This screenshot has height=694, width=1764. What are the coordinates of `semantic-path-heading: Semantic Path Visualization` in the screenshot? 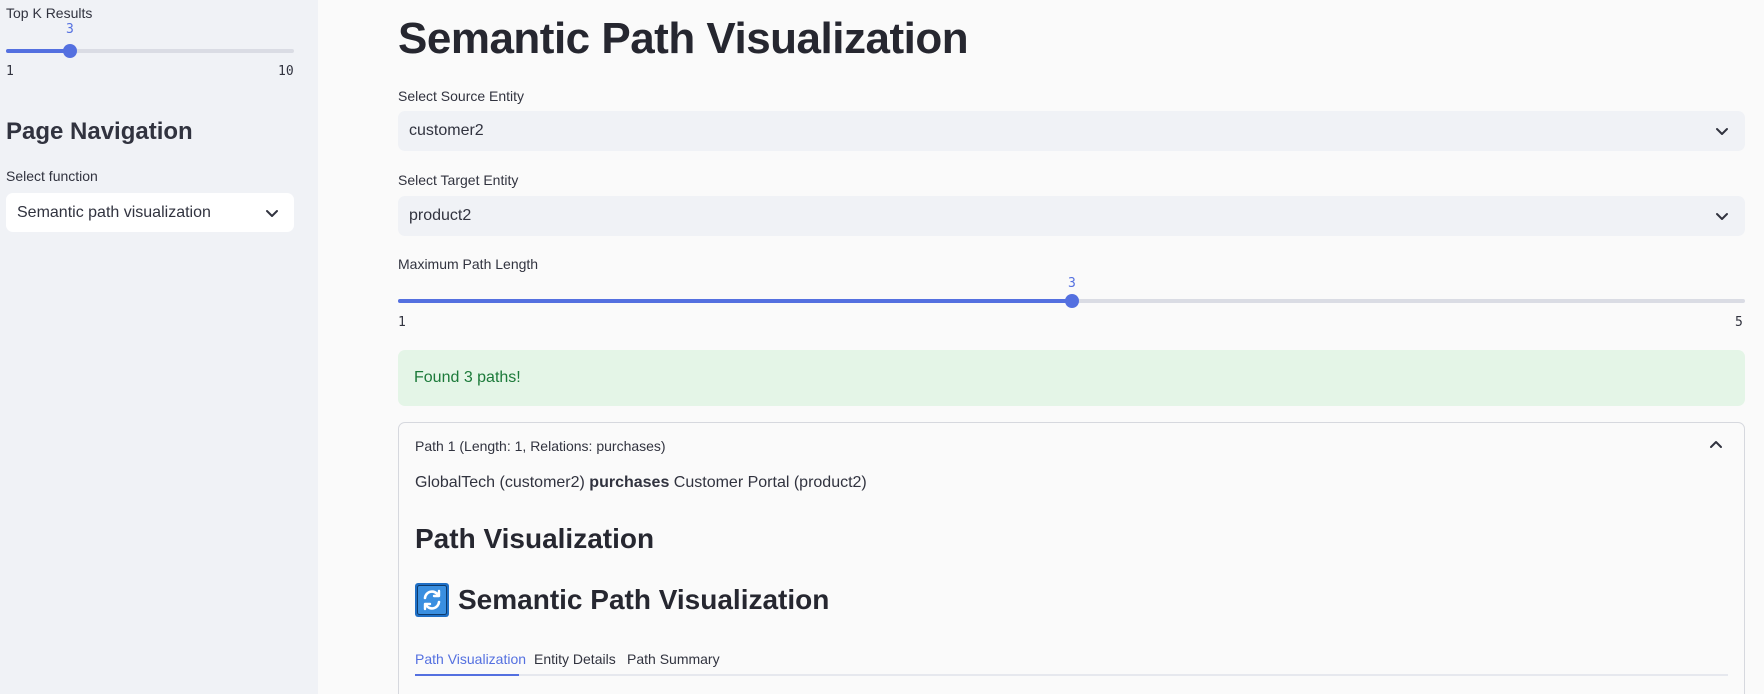 It's located at (622, 600).